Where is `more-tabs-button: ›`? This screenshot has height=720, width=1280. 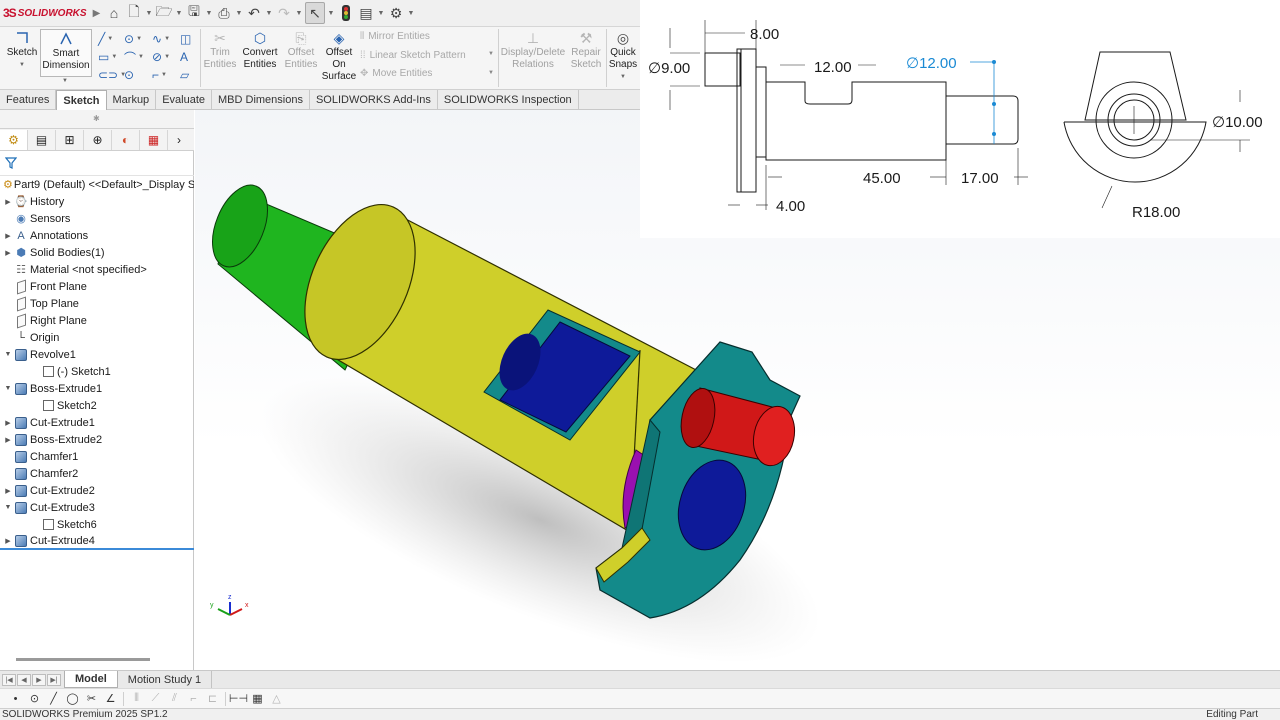 more-tabs-button: › is located at coordinates (179, 140).